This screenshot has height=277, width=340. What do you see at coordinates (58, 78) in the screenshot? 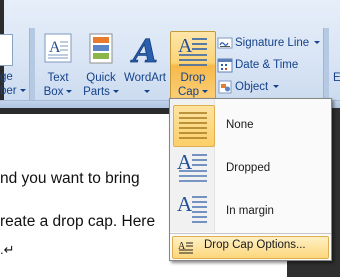
I see `text-box-label-1: Text` at bounding box center [58, 78].